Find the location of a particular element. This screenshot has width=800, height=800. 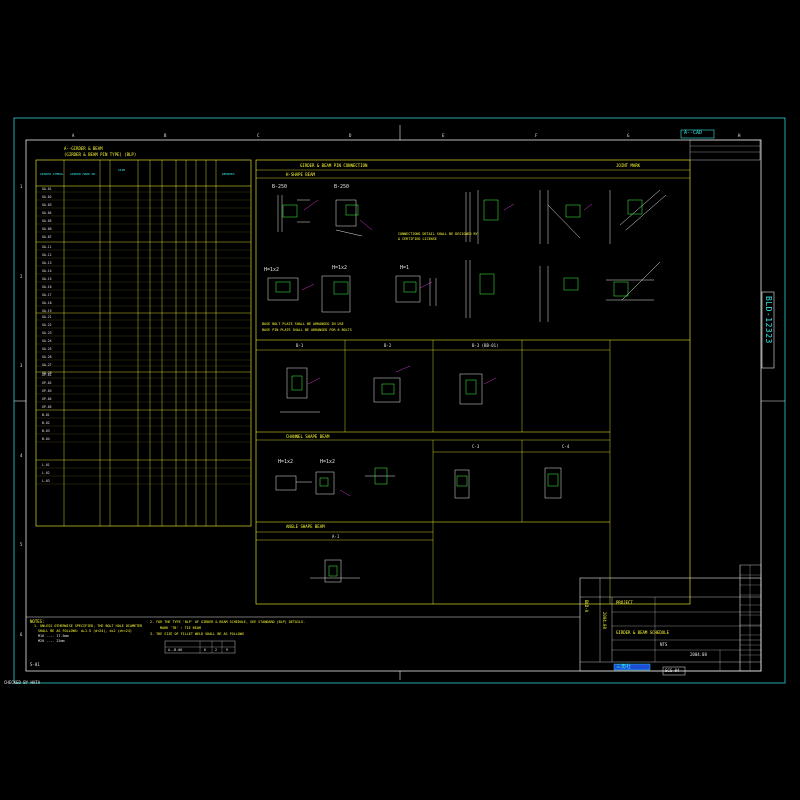

table-row-symbol: GA-05 is located at coordinates (47, 221).